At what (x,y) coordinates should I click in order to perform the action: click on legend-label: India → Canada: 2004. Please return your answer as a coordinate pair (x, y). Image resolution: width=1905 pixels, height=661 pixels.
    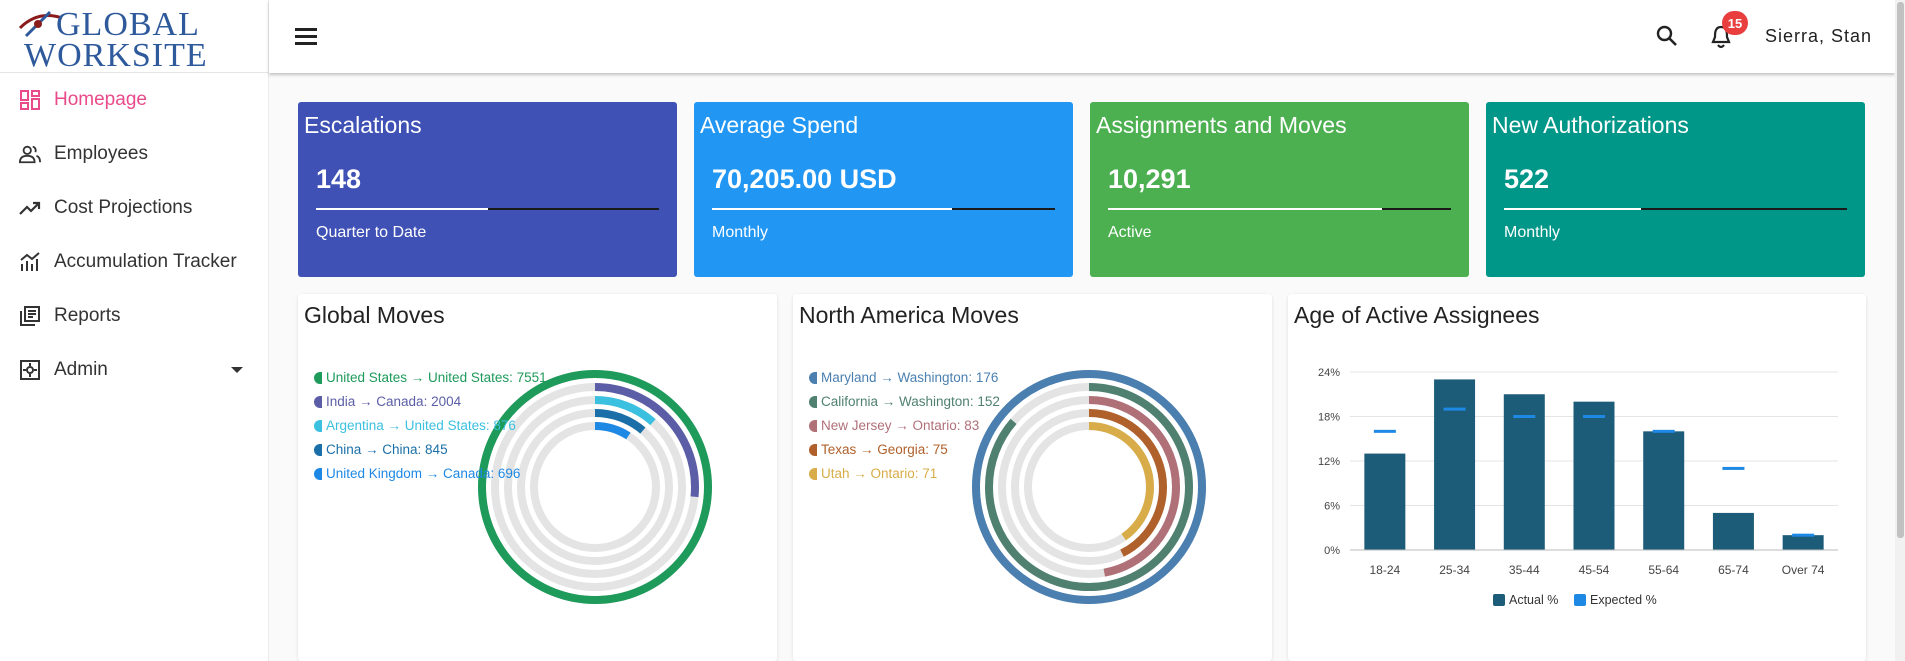
    Looking at the image, I should click on (394, 401).